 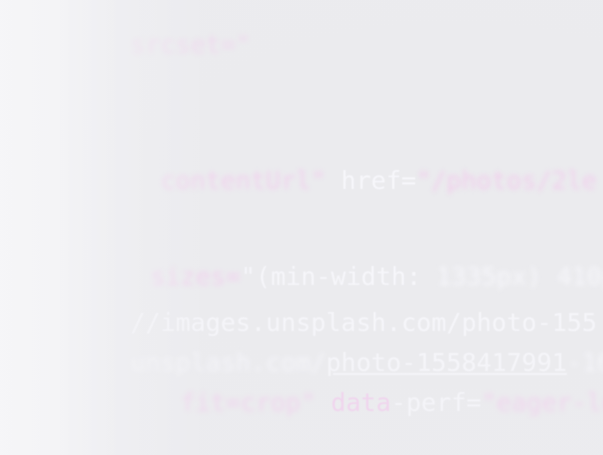 I want to click on code-token: -perf=, so click(x=436, y=402).